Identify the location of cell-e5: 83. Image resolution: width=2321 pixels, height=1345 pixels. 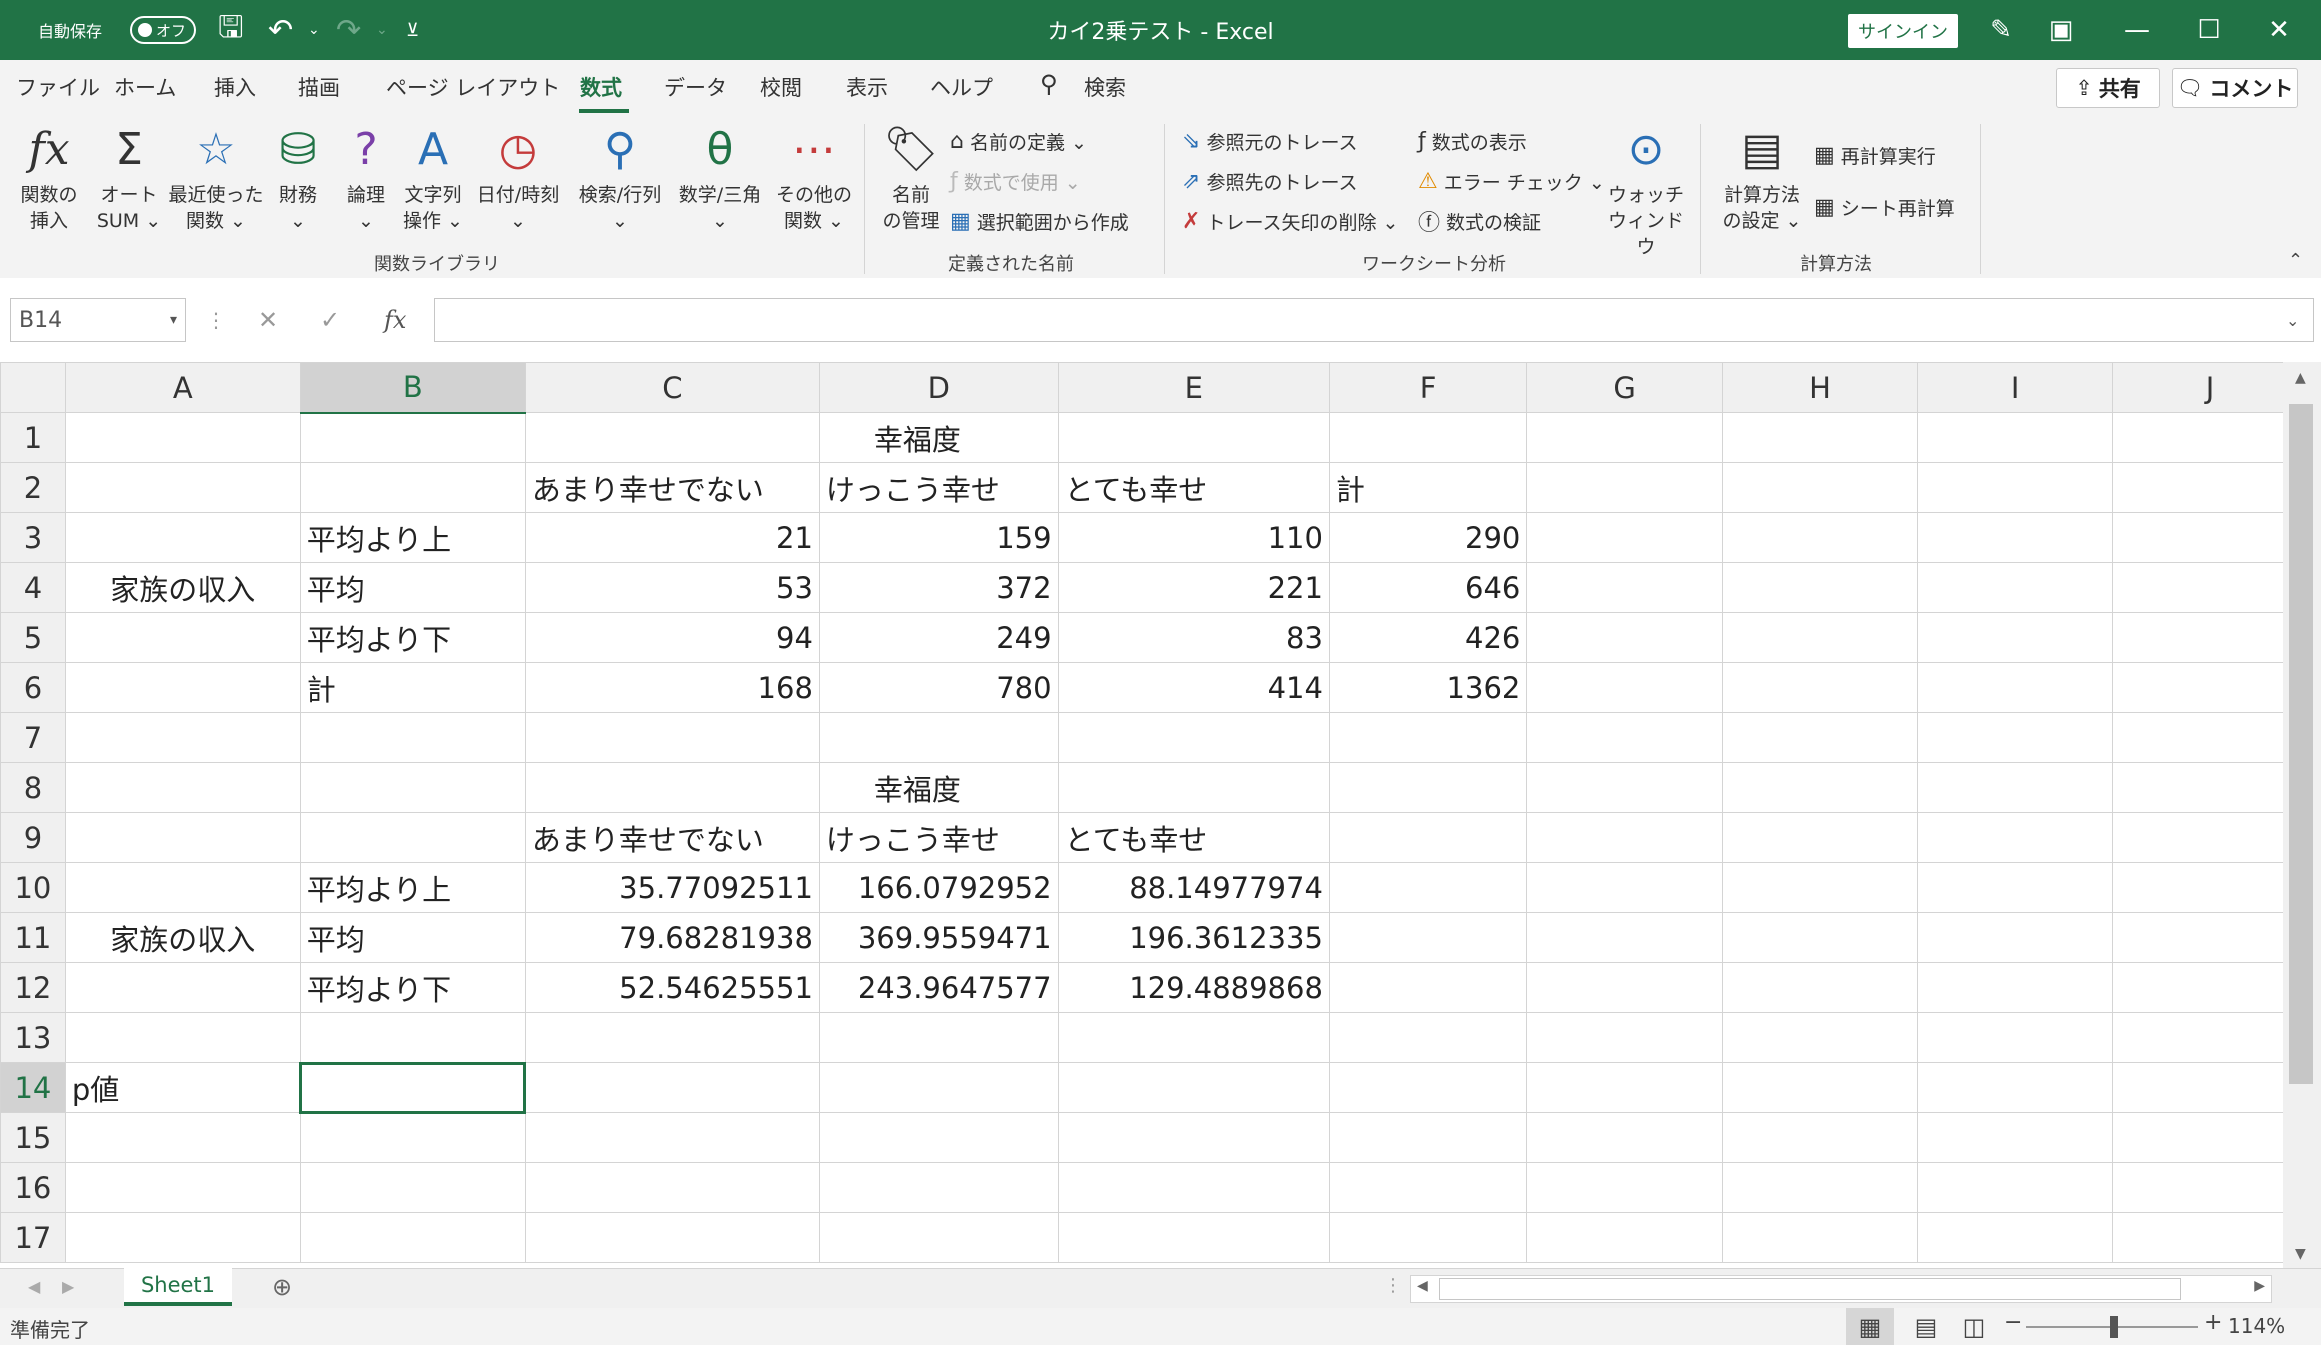
(1193, 637).